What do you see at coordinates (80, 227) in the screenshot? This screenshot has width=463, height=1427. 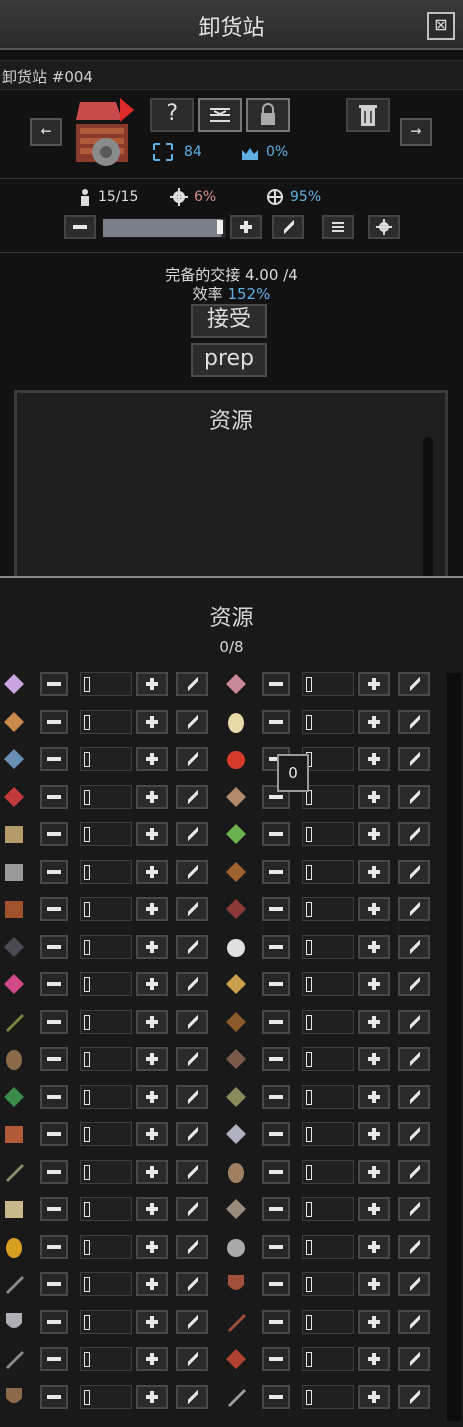 I see `decrease-workers-button` at bounding box center [80, 227].